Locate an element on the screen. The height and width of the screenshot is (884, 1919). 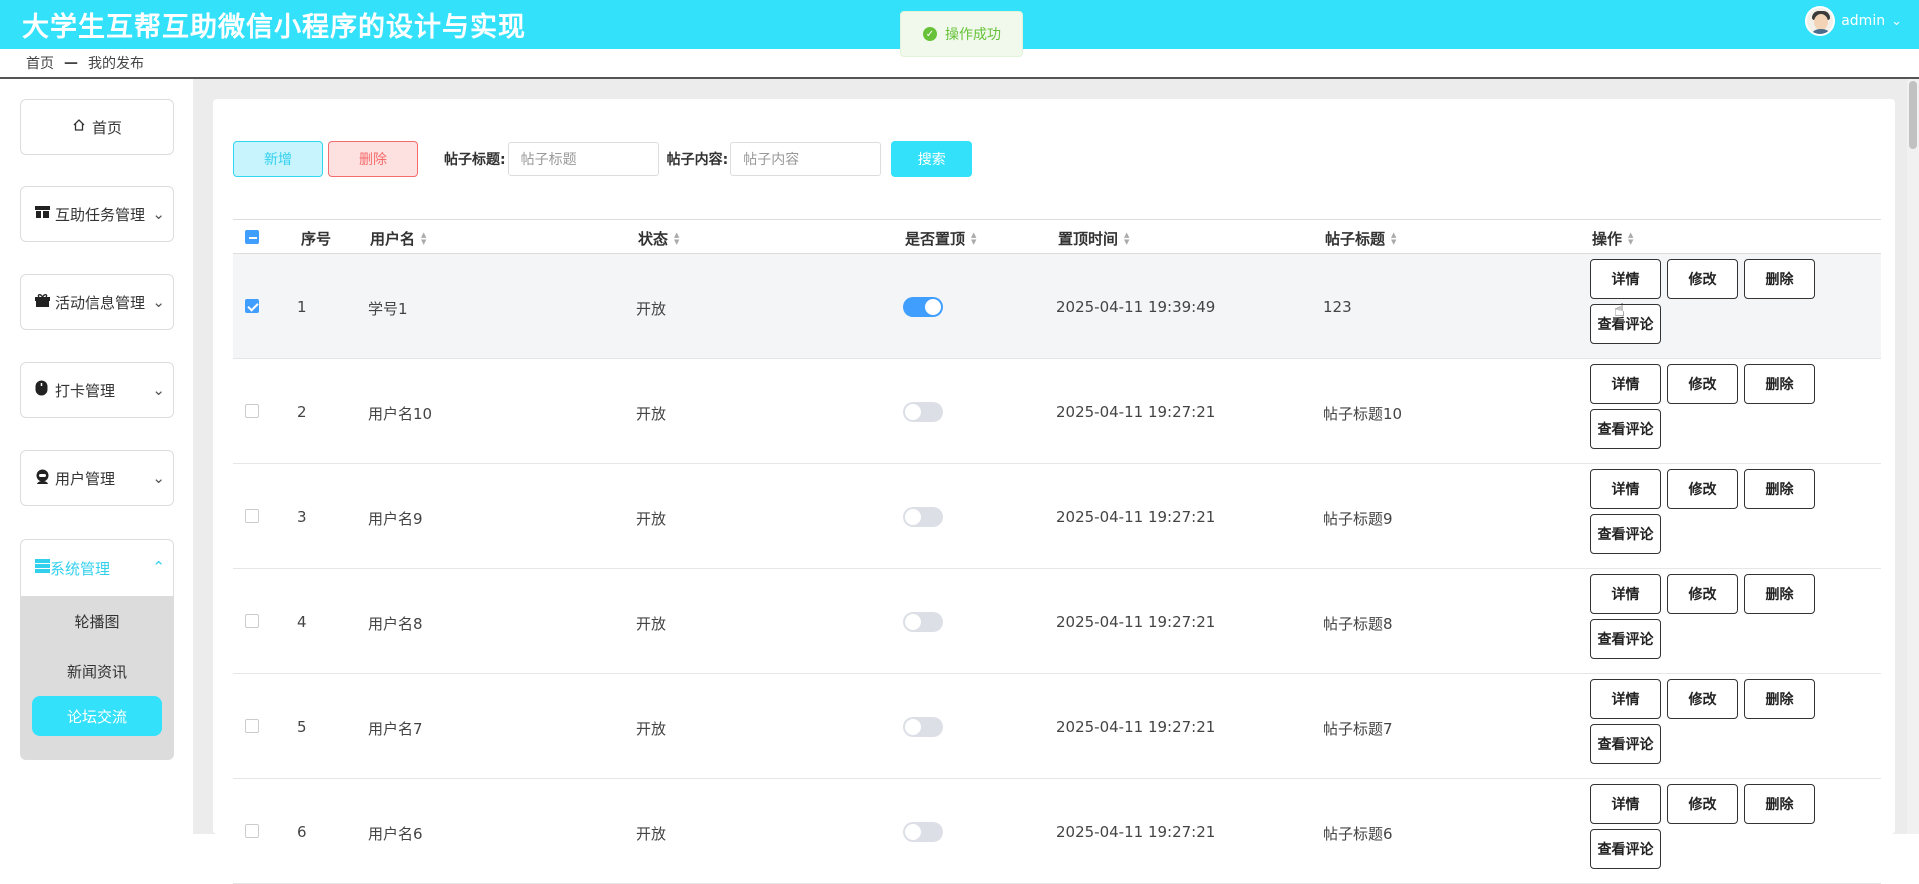
column-header-username: 用户名 ▲ ▼ is located at coordinates (398, 238).